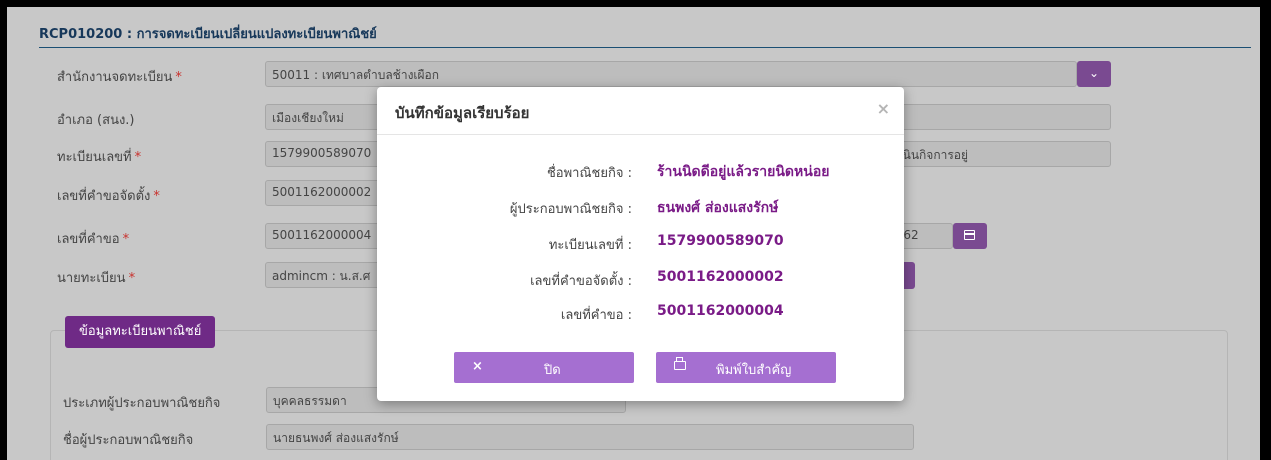  What do you see at coordinates (142, 403) in the screenshot?
I see `merchant-type-label: ประเภทผู้ประกอบพาณิชยกิจ` at bounding box center [142, 403].